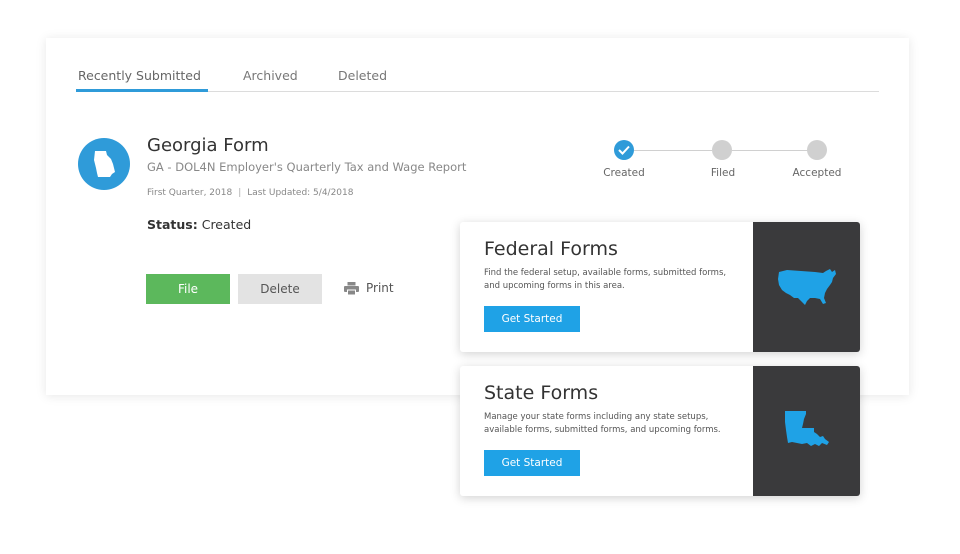 The height and width of the screenshot is (554, 960). Describe the element at coordinates (807, 428) in the screenshot. I see `louisiana-map-icon` at that location.